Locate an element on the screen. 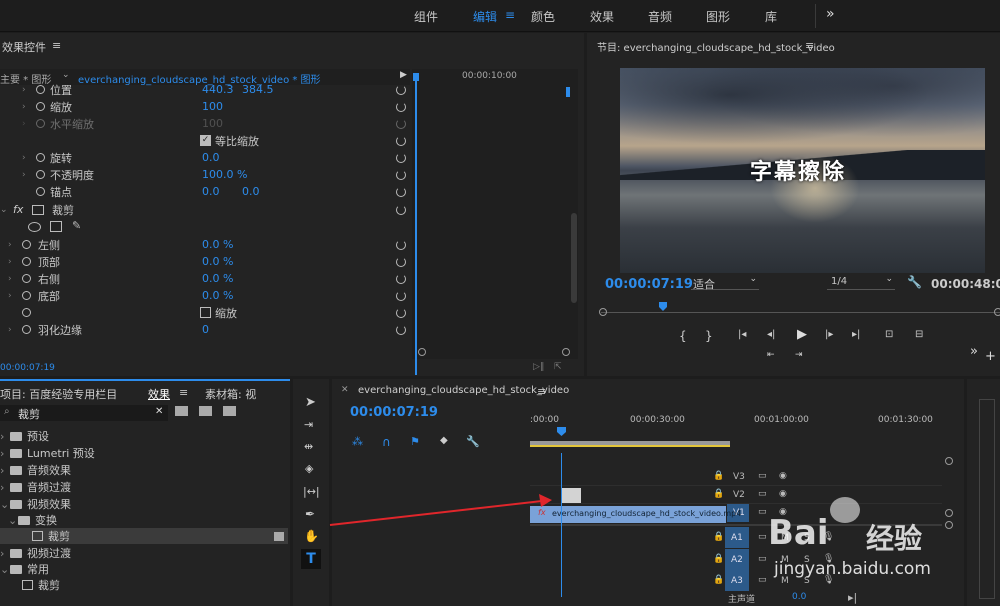 The image size is (1000, 606). watermark-brand: Bai is located at coordinates (798, 533).